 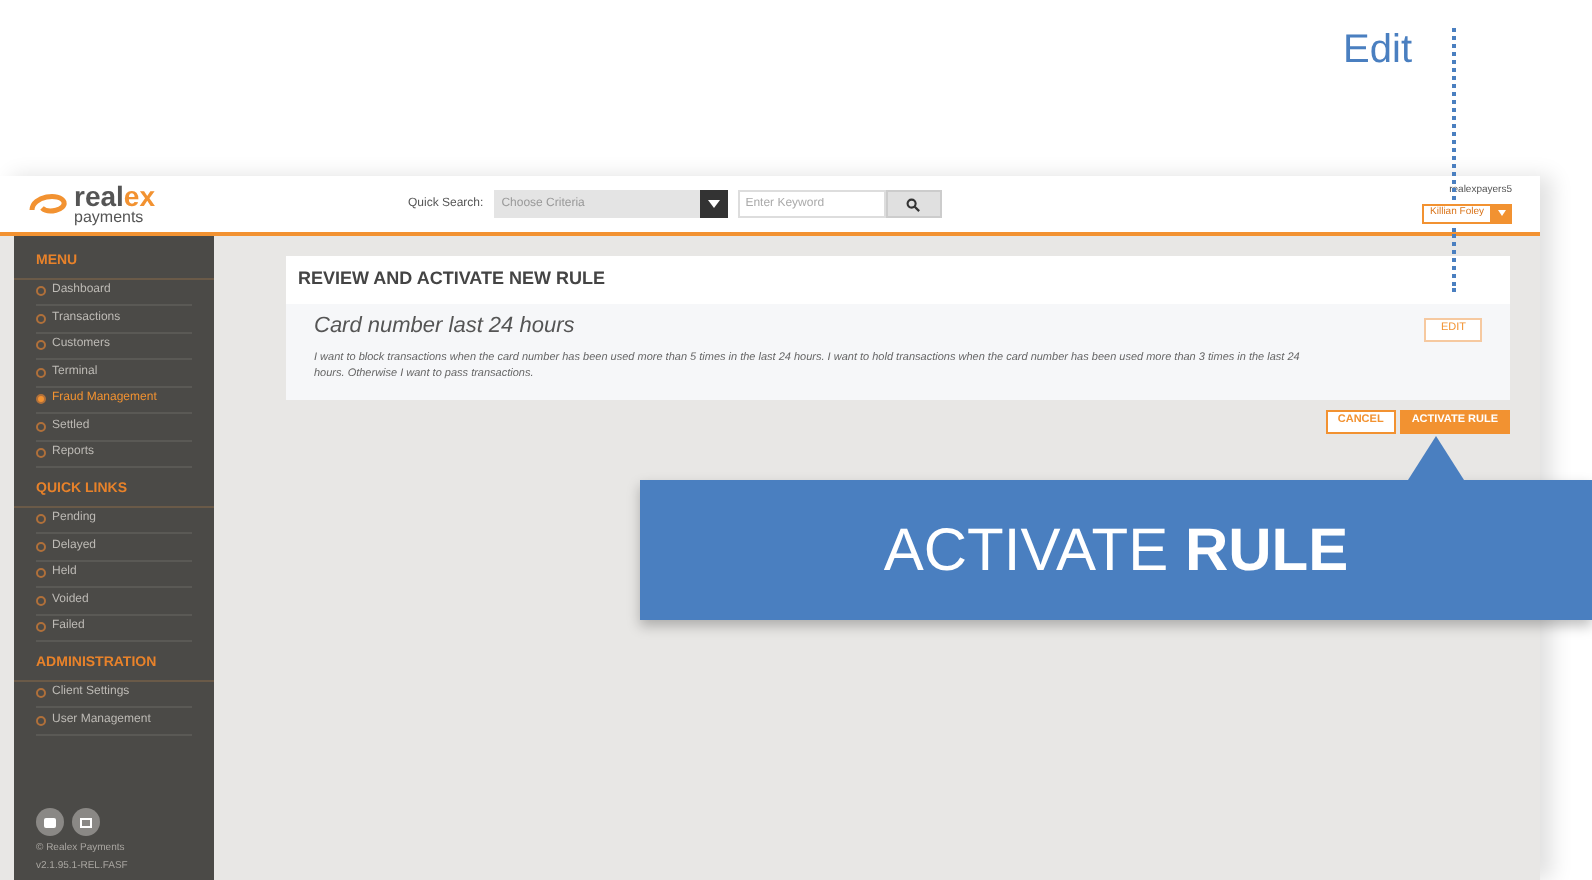 I want to click on rule-name: Card number last 24 hours, so click(x=445, y=326).